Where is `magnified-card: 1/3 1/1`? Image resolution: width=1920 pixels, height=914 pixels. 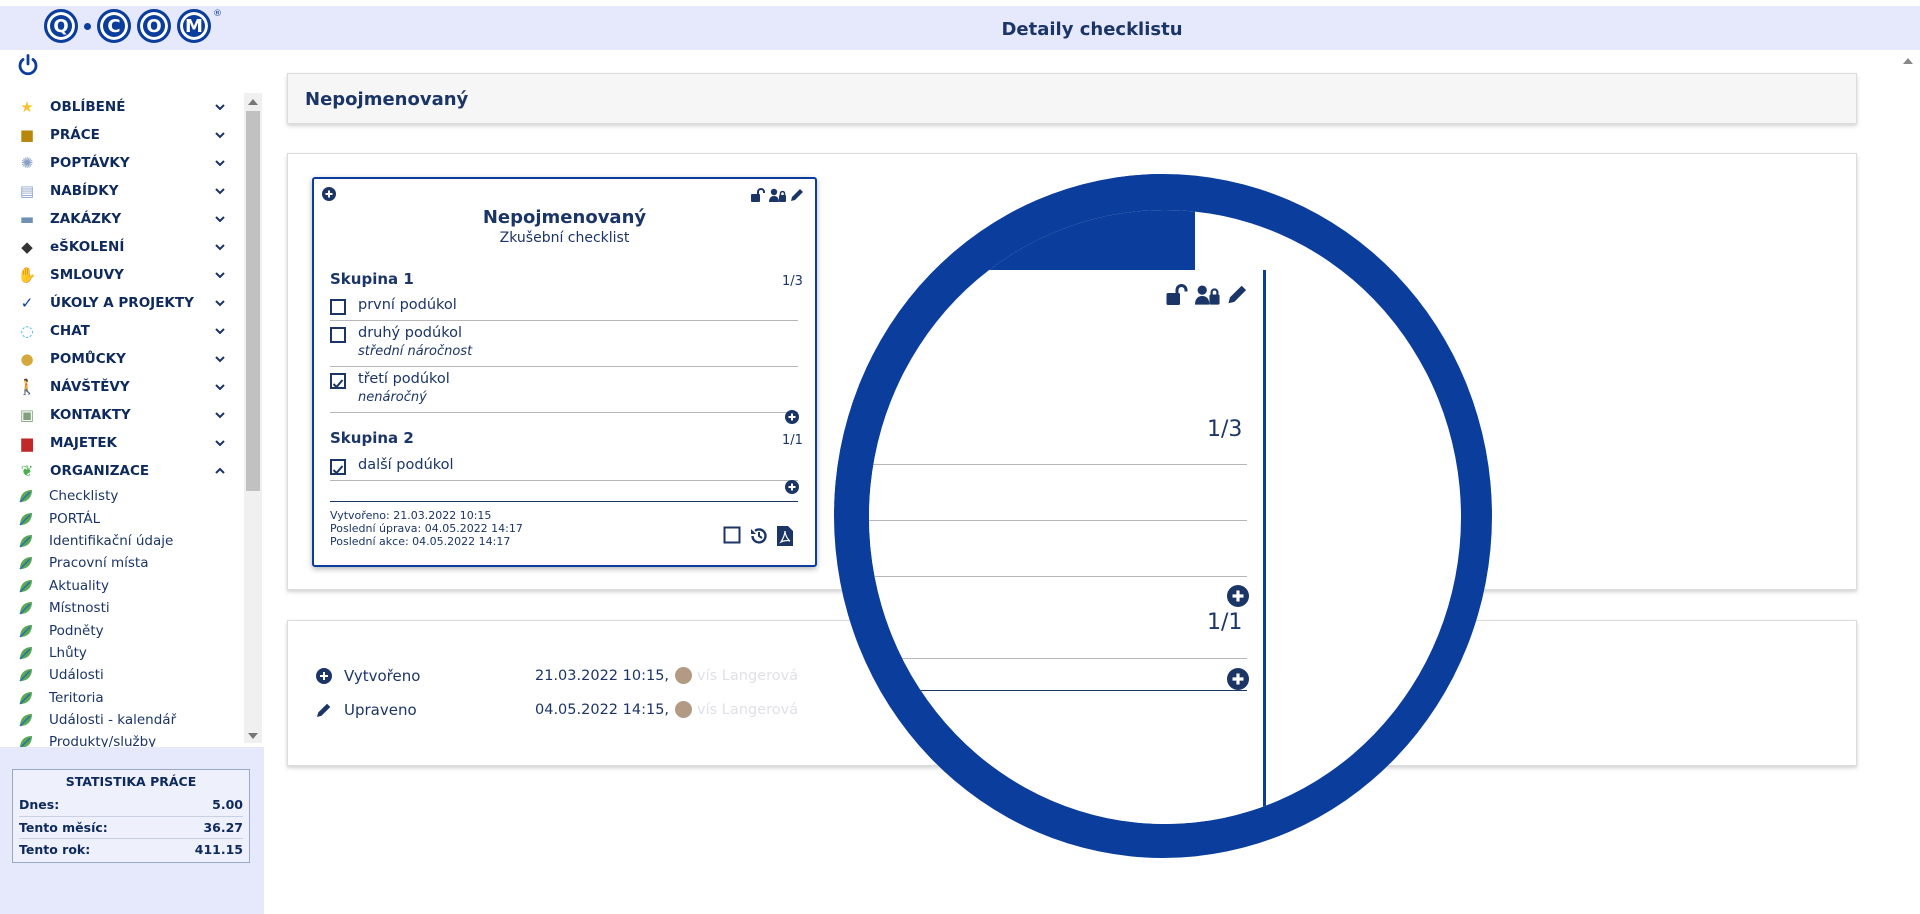 magnified-card: 1/3 1/1 is located at coordinates (1067, 547).